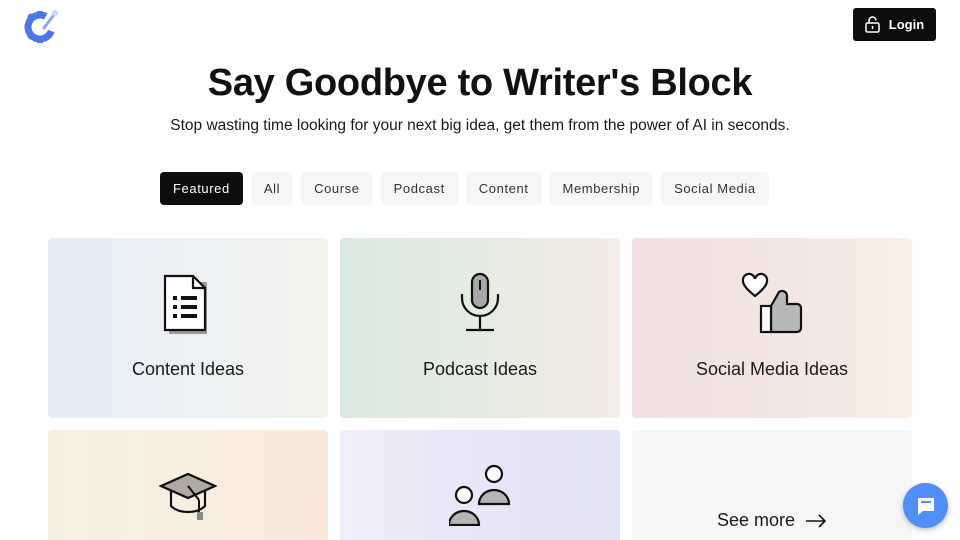  Describe the element at coordinates (480, 83) in the screenshot. I see `page-title: Say Goodbye to Writer's Block` at that location.